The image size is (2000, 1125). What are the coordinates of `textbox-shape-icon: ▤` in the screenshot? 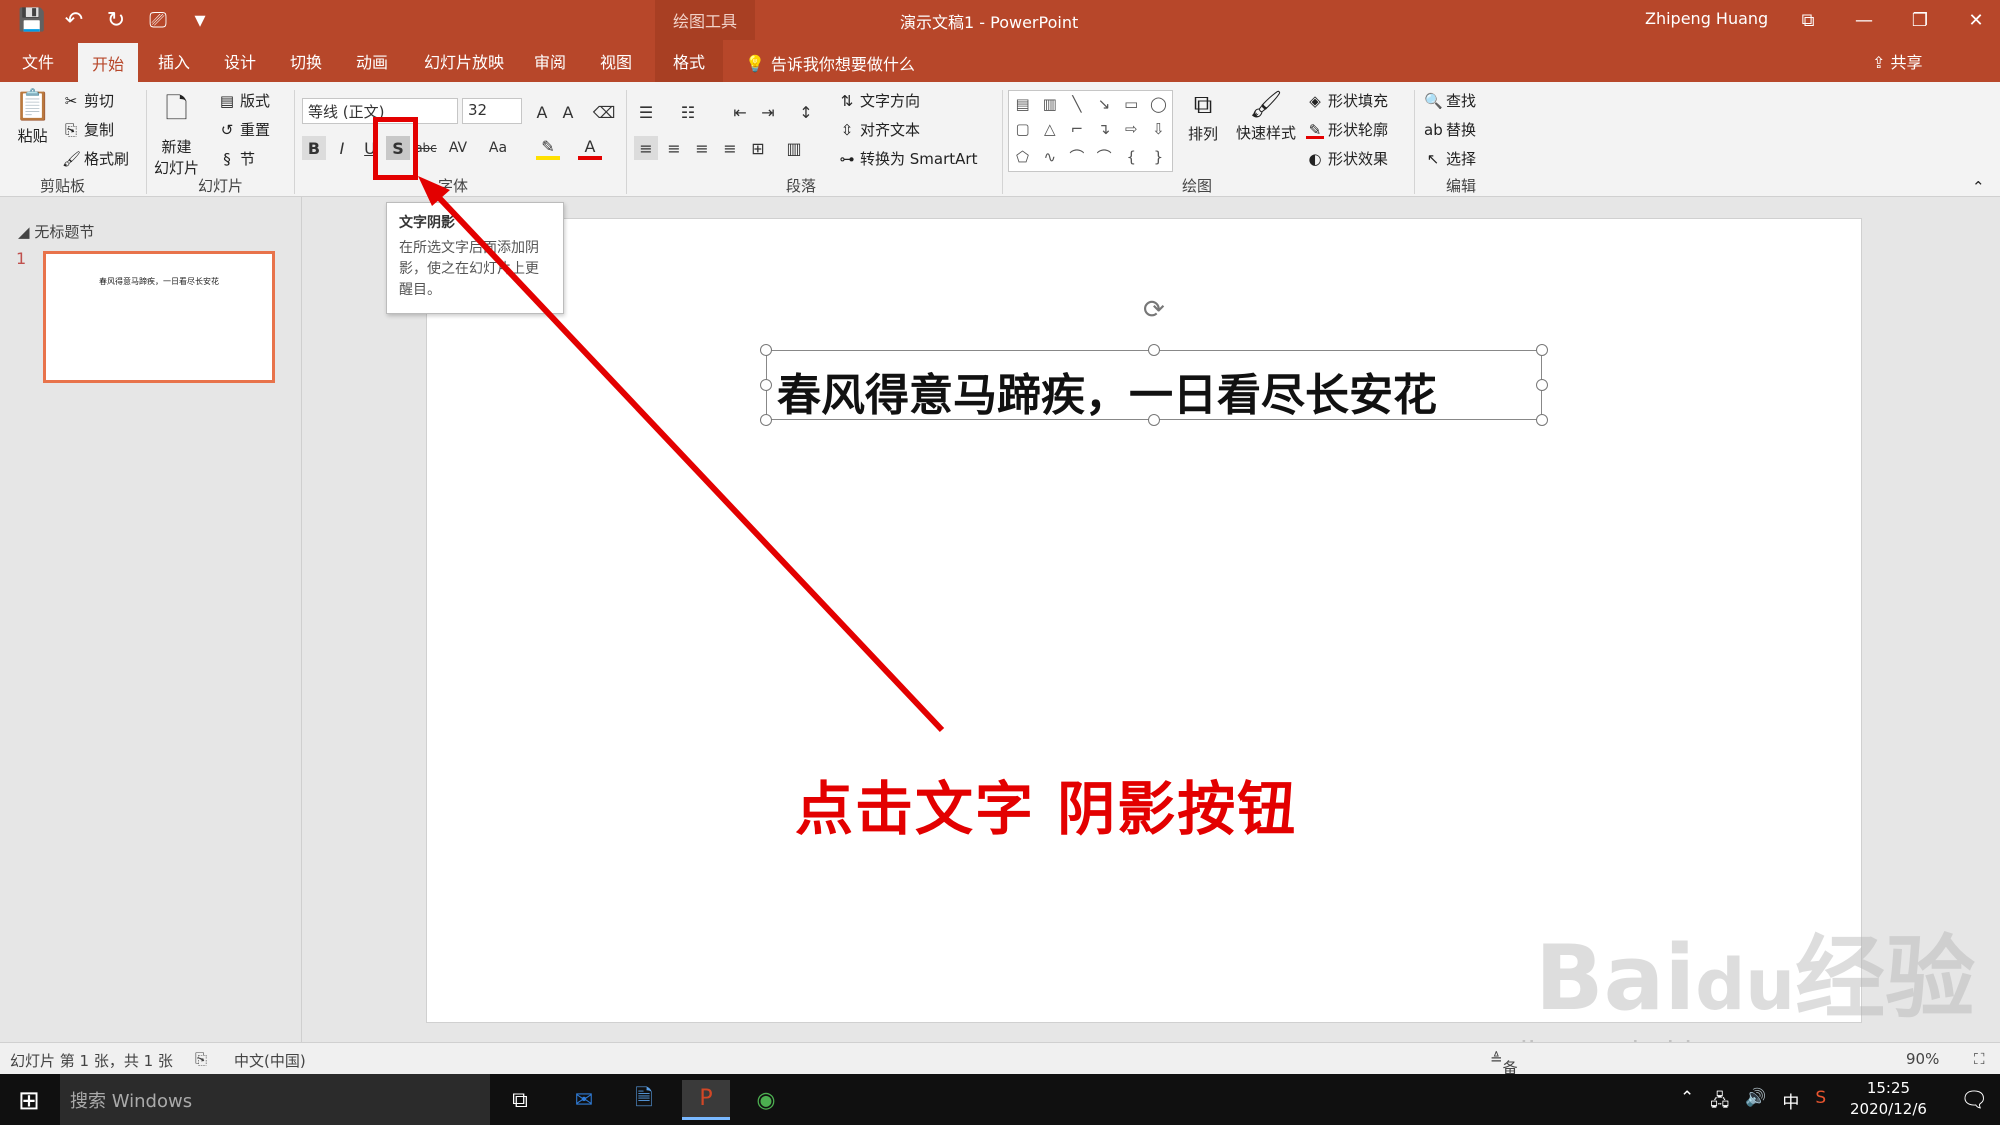 It's located at (1022, 104).